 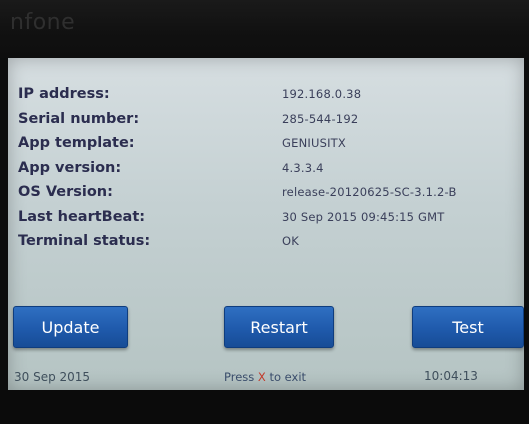 What do you see at coordinates (82, 216) in the screenshot?
I see `last-heartbeat-label: Last heartBeat:` at bounding box center [82, 216].